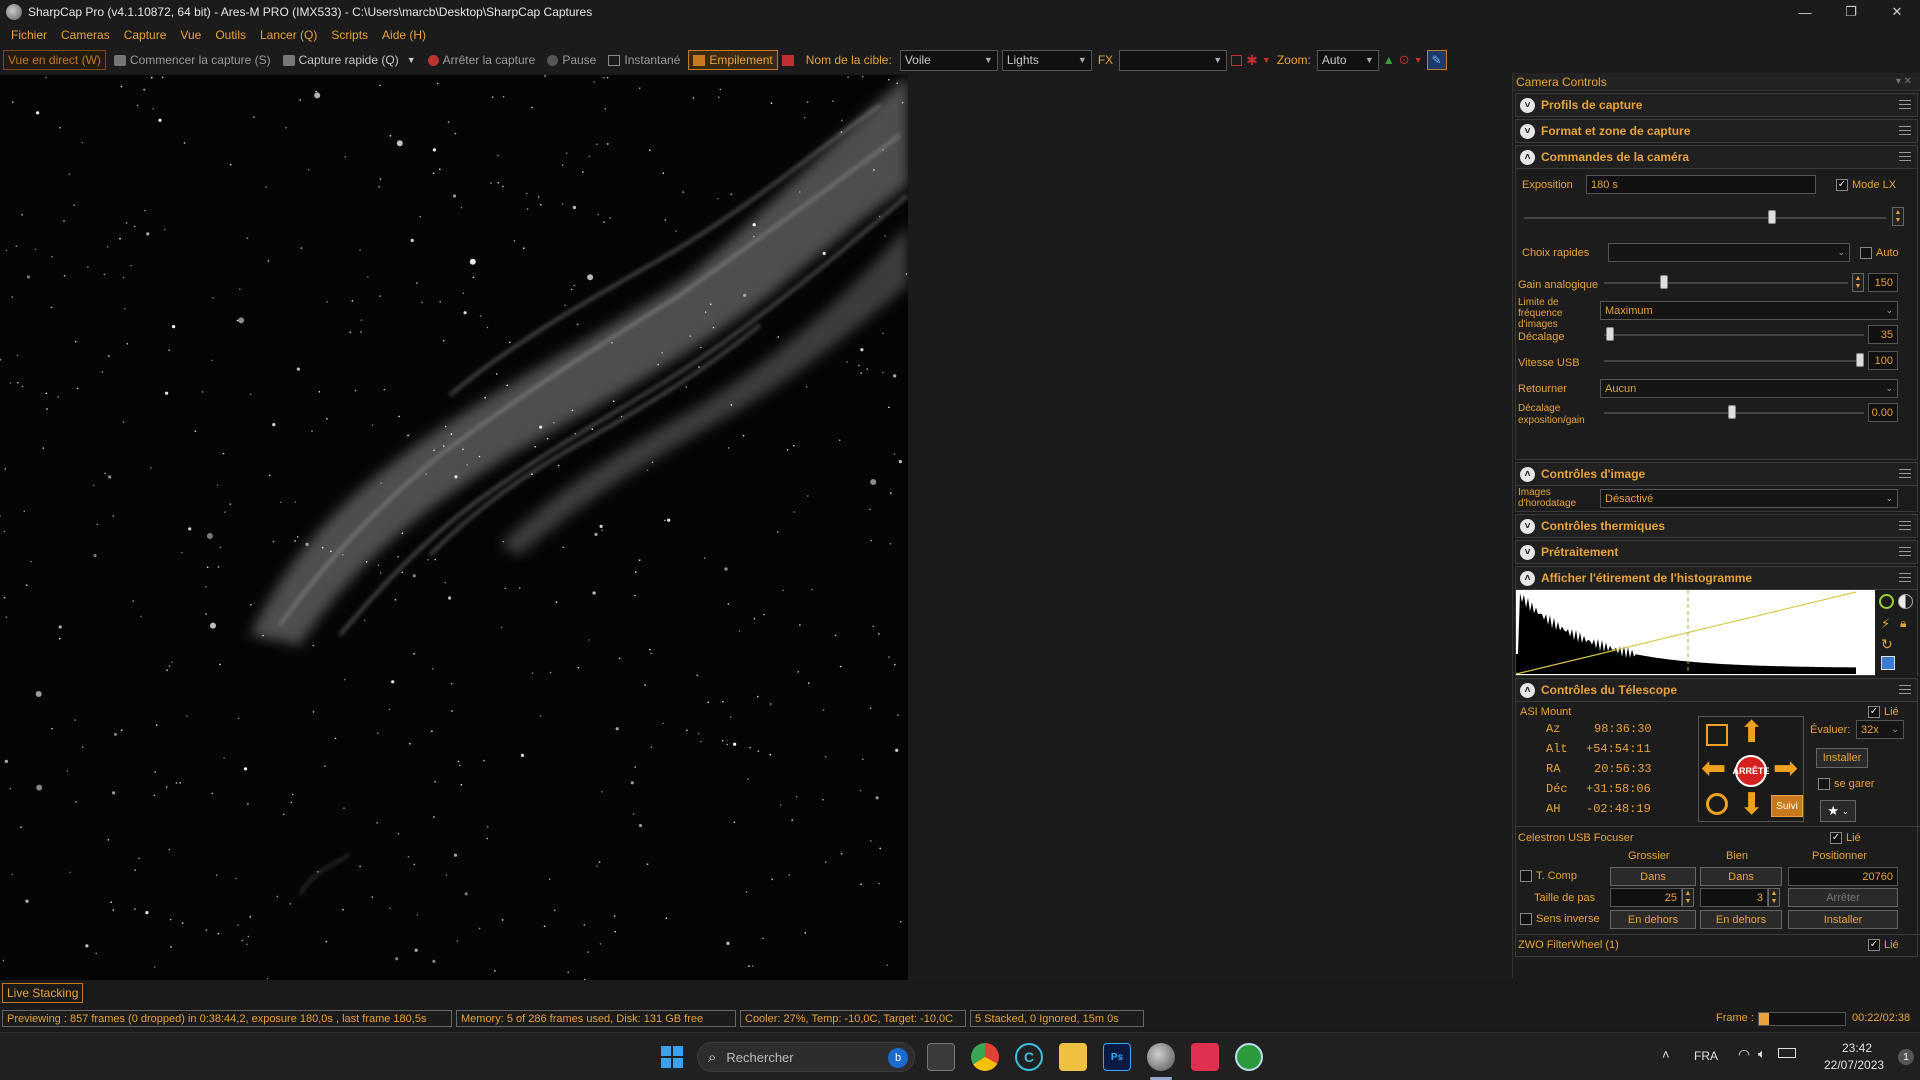 Image resolution: width=1920 pixels, height=1080 pixels. I want to click on offset-input: 35, so click(1883, 334).